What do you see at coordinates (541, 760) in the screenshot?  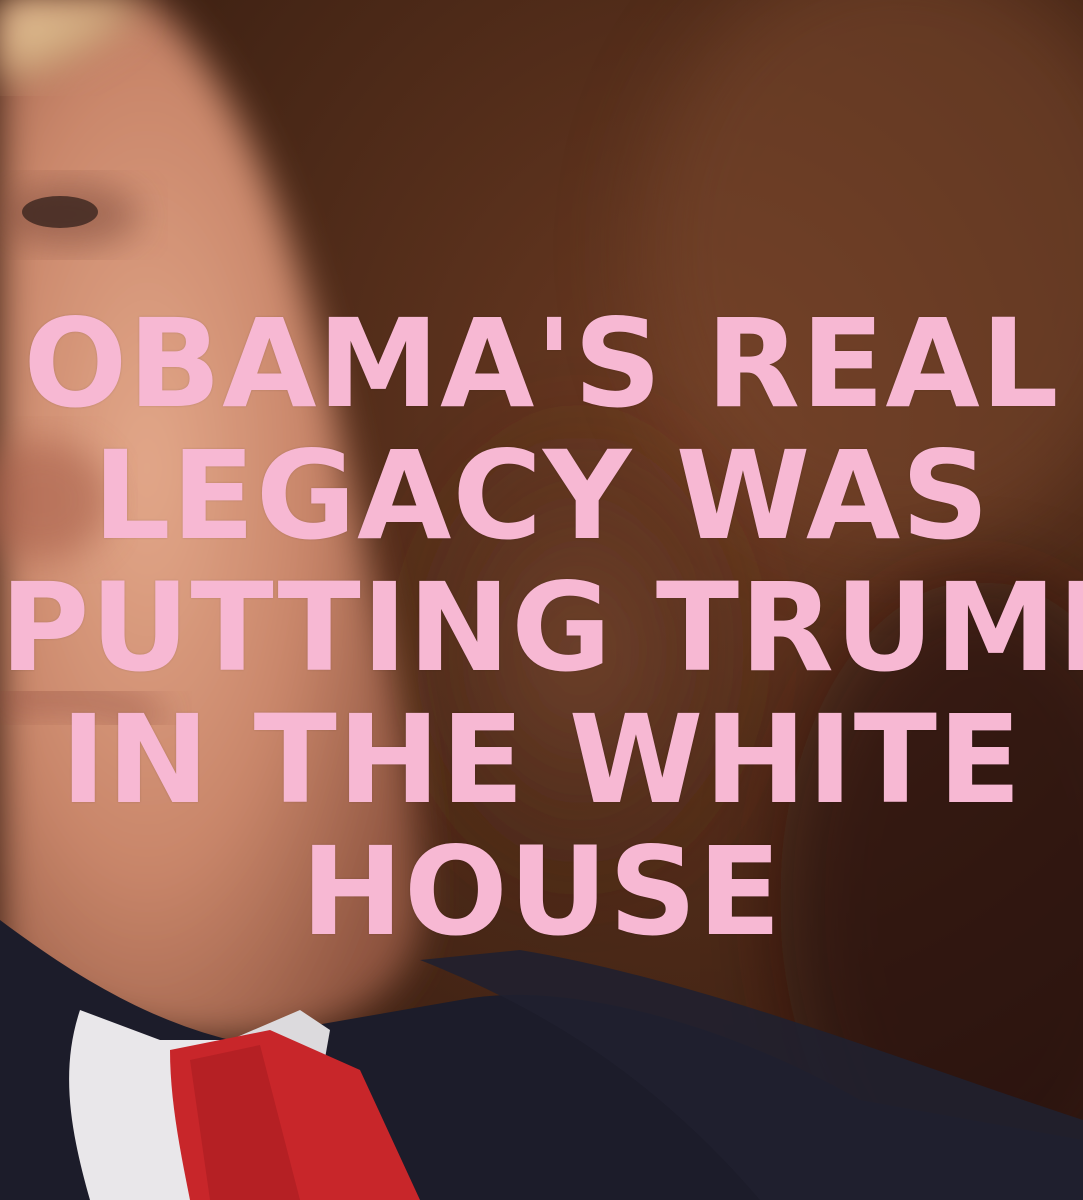 I see `caption-line-4: IN THE WHITE` at bounding box center [541, 760].